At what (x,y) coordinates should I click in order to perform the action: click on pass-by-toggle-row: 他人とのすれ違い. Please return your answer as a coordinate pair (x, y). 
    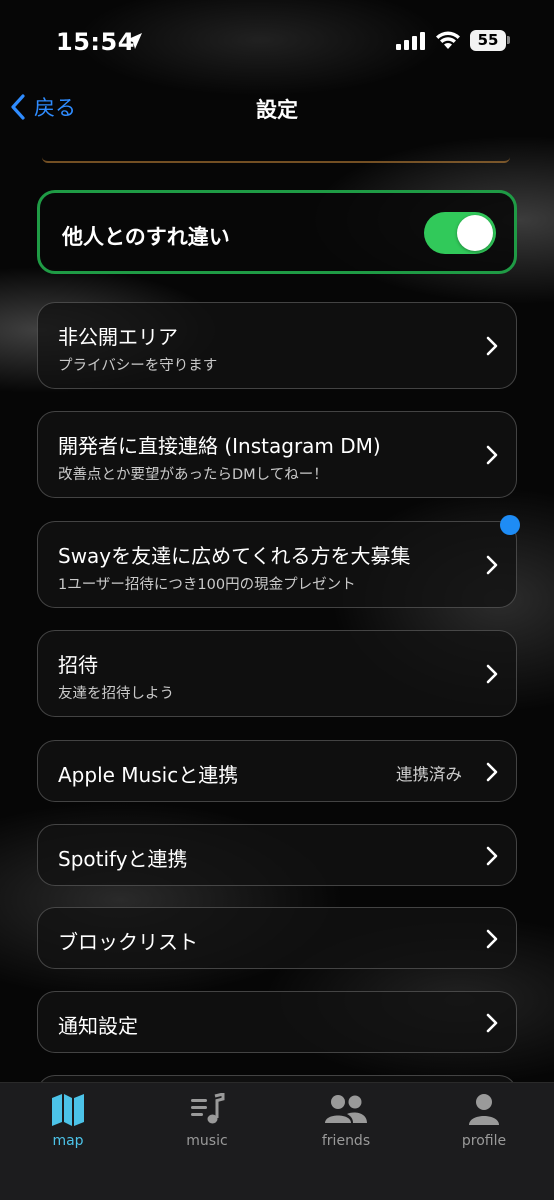
    Looking at the image, I should click on (277, 232).